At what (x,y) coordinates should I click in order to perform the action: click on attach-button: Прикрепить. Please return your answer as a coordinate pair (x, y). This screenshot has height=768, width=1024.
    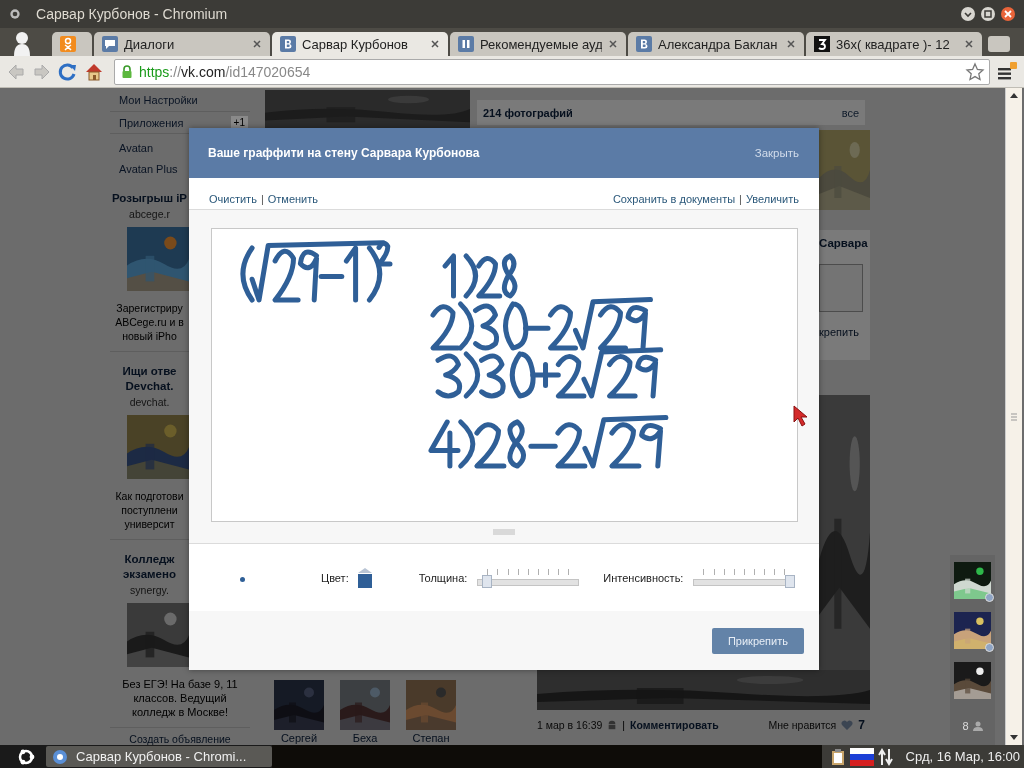
    Looking at the image, I should click on (757, 640).